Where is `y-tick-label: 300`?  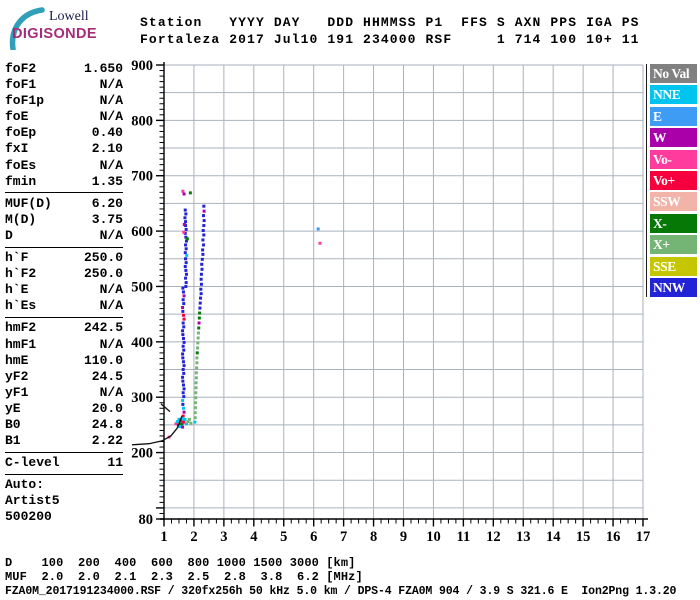
y-tick-label: 300 is located at coordinates (142, 398).